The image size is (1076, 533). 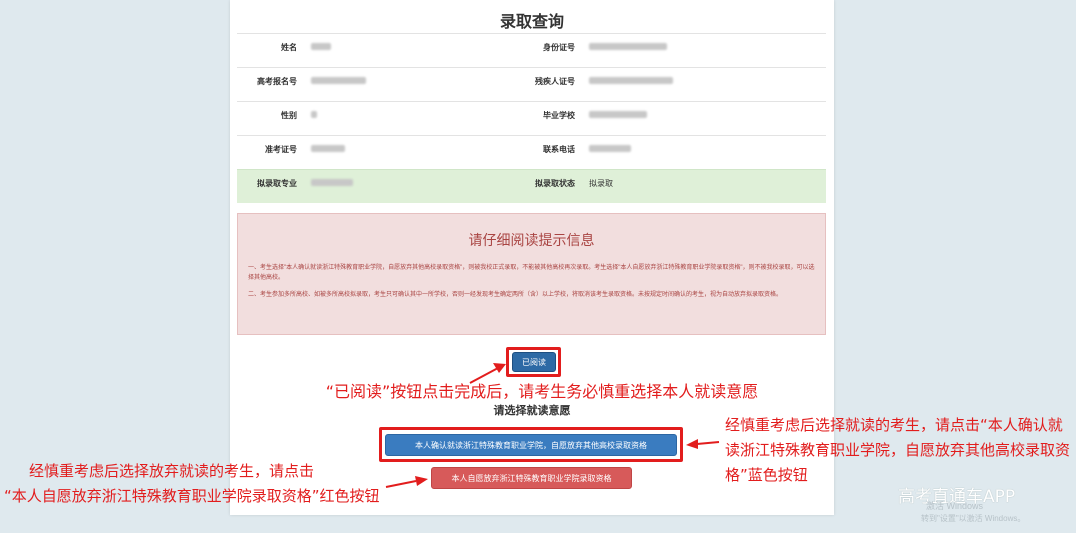 I want to click on windows-activation-hint: 转到"设置"以激活 Windows。, so click(x=973, y=518).